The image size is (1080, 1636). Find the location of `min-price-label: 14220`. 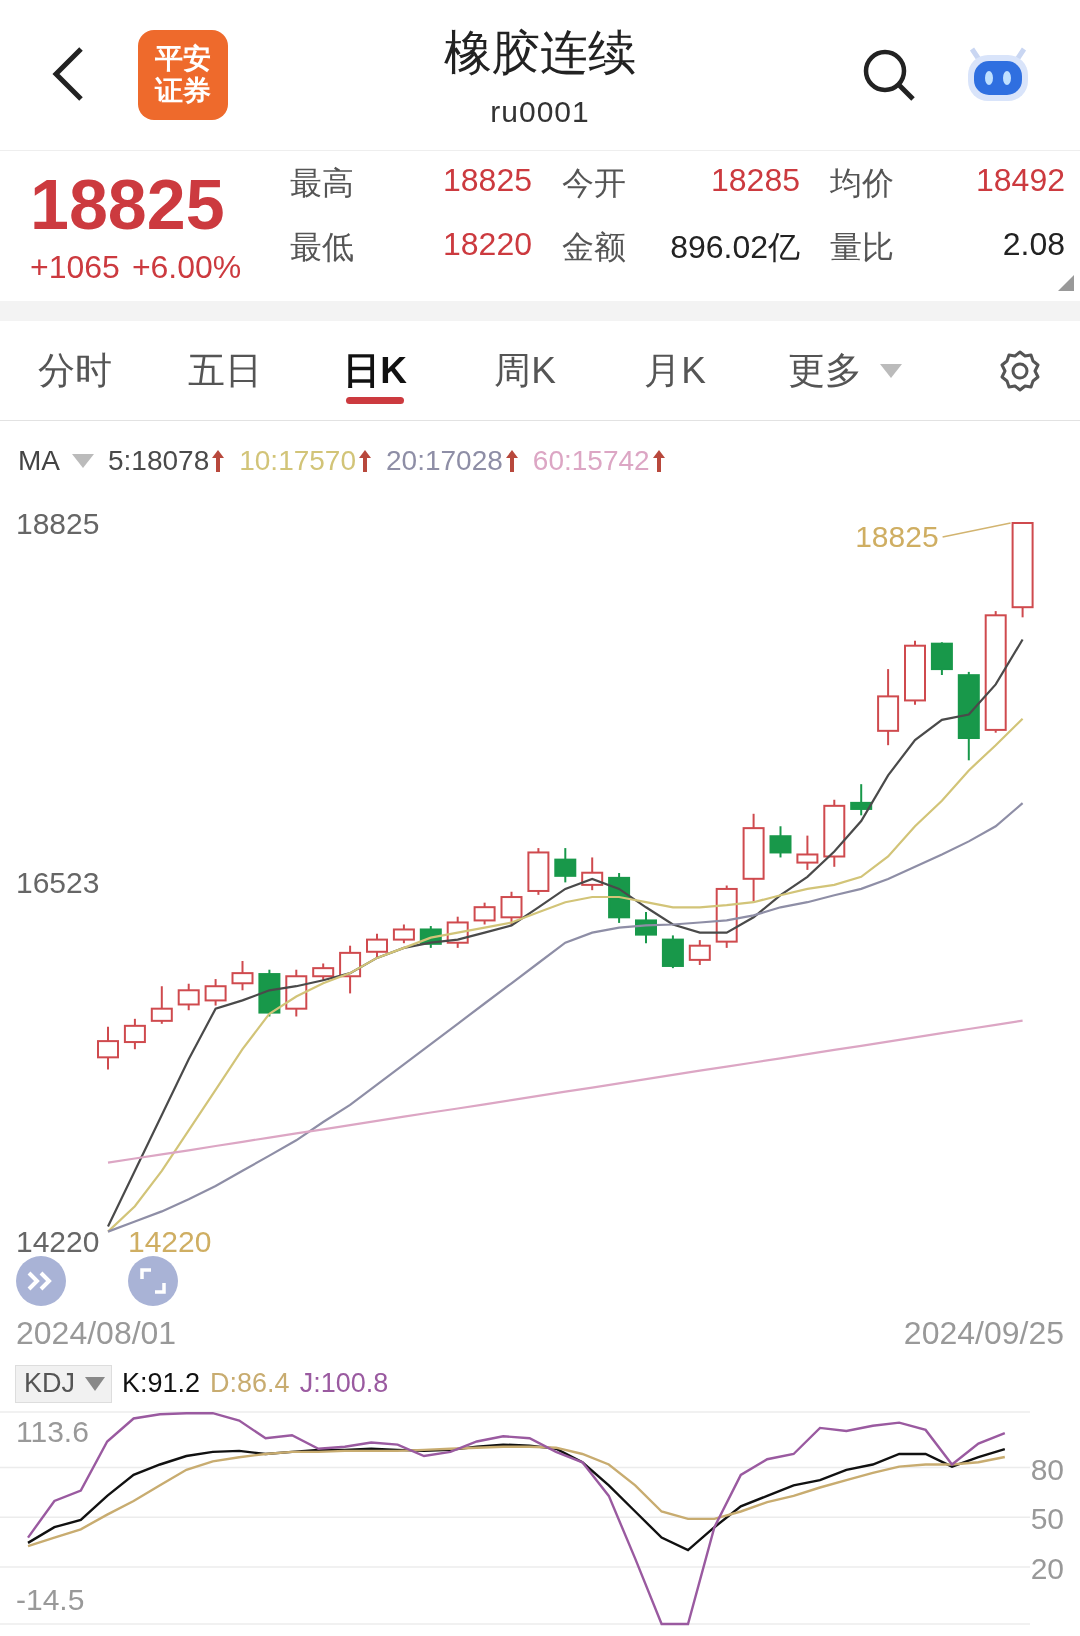

min-price-label: 14220 is located at coordinates (170, 1241).